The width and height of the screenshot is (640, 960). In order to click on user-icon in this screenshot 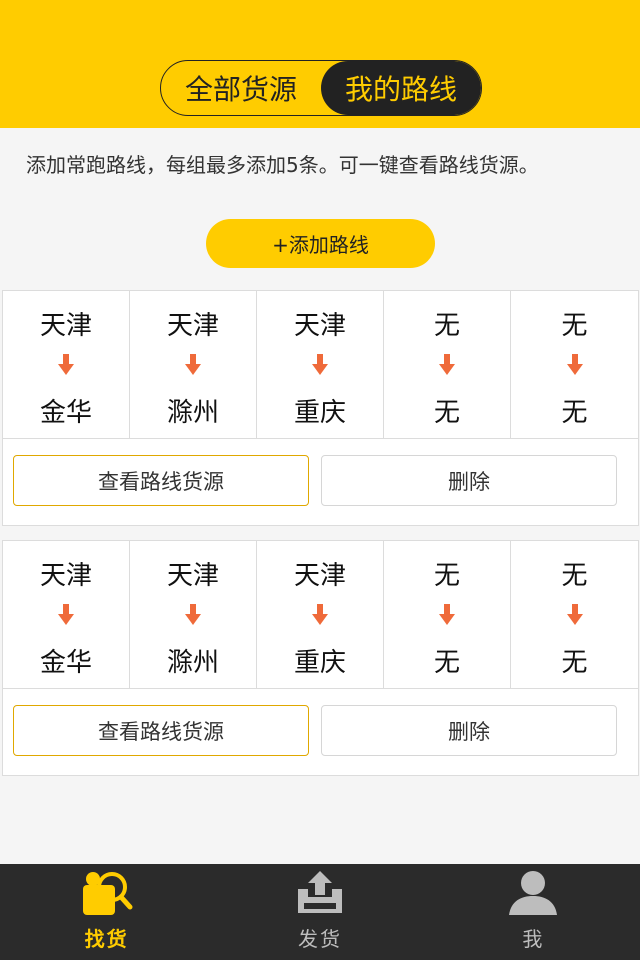, I will do `click(533, 893)`.